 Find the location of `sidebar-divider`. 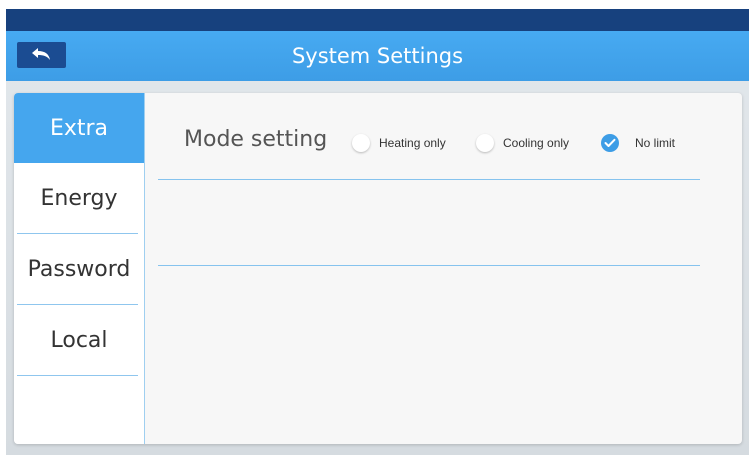

sidebar-divider is located at coordinates (77, 375).